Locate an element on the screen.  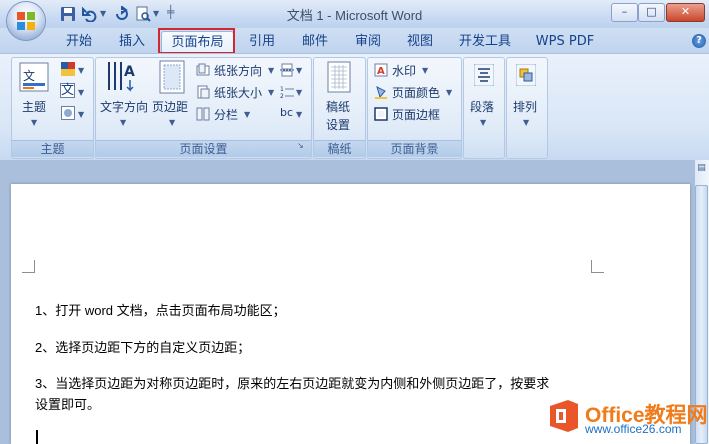
svg-text: 文 is located at coordinates (29, 75).